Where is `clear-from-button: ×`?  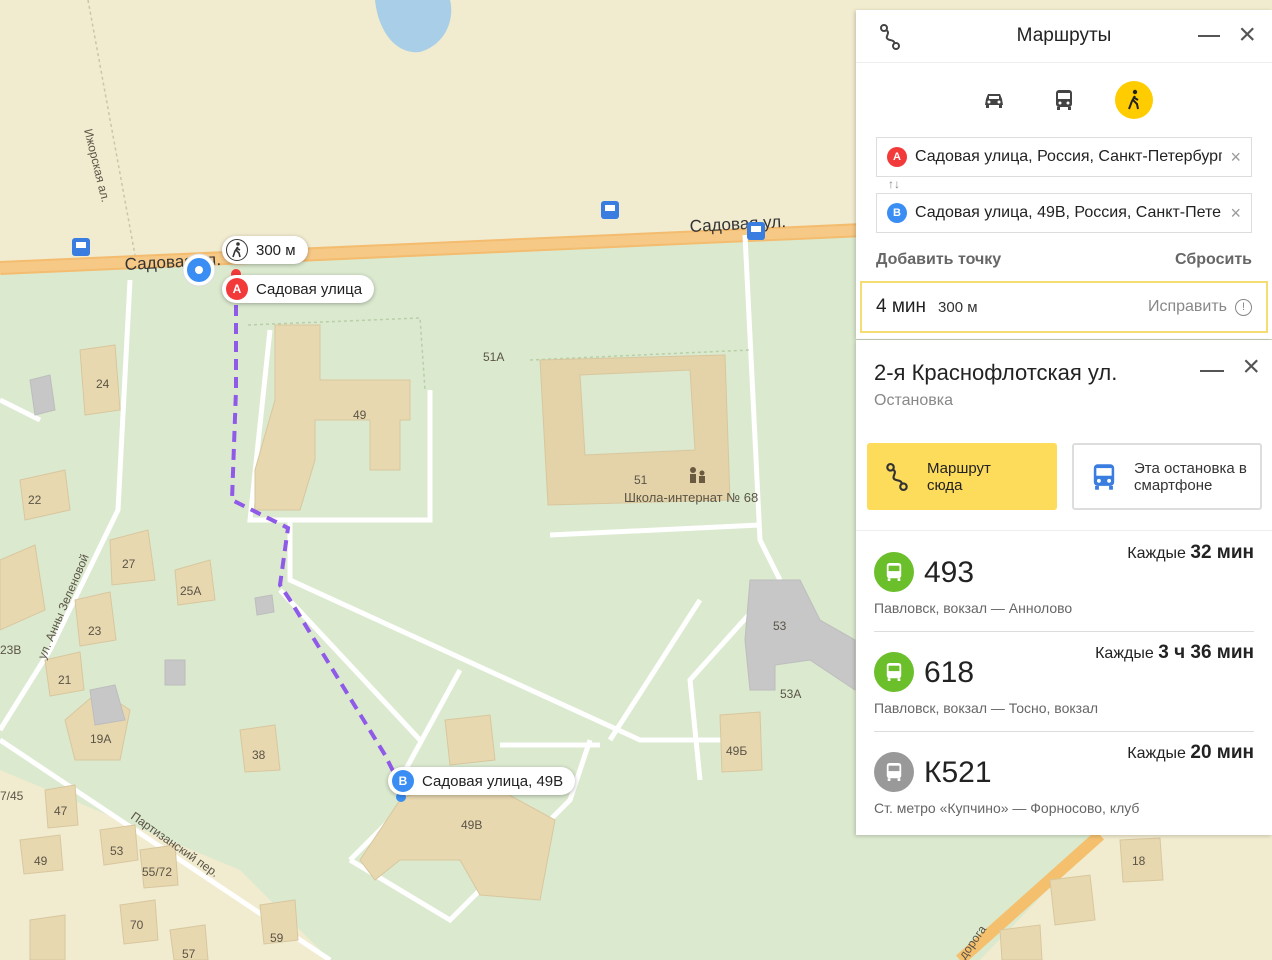 clear-from-button: × is located at coordinates (1235, 157).